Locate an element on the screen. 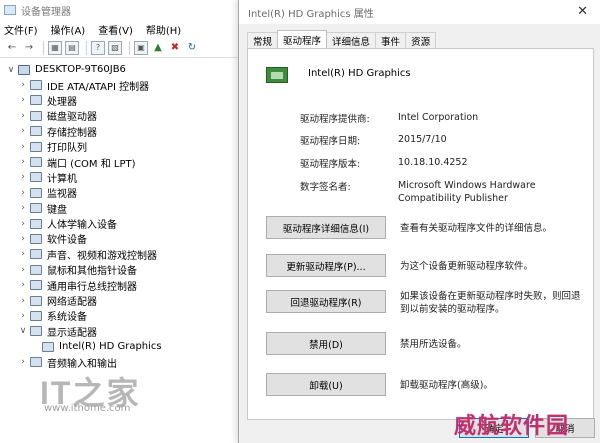 This screenshot has width=600, height=443. tab-resources: 资源 is located at coordinates (421, 40).